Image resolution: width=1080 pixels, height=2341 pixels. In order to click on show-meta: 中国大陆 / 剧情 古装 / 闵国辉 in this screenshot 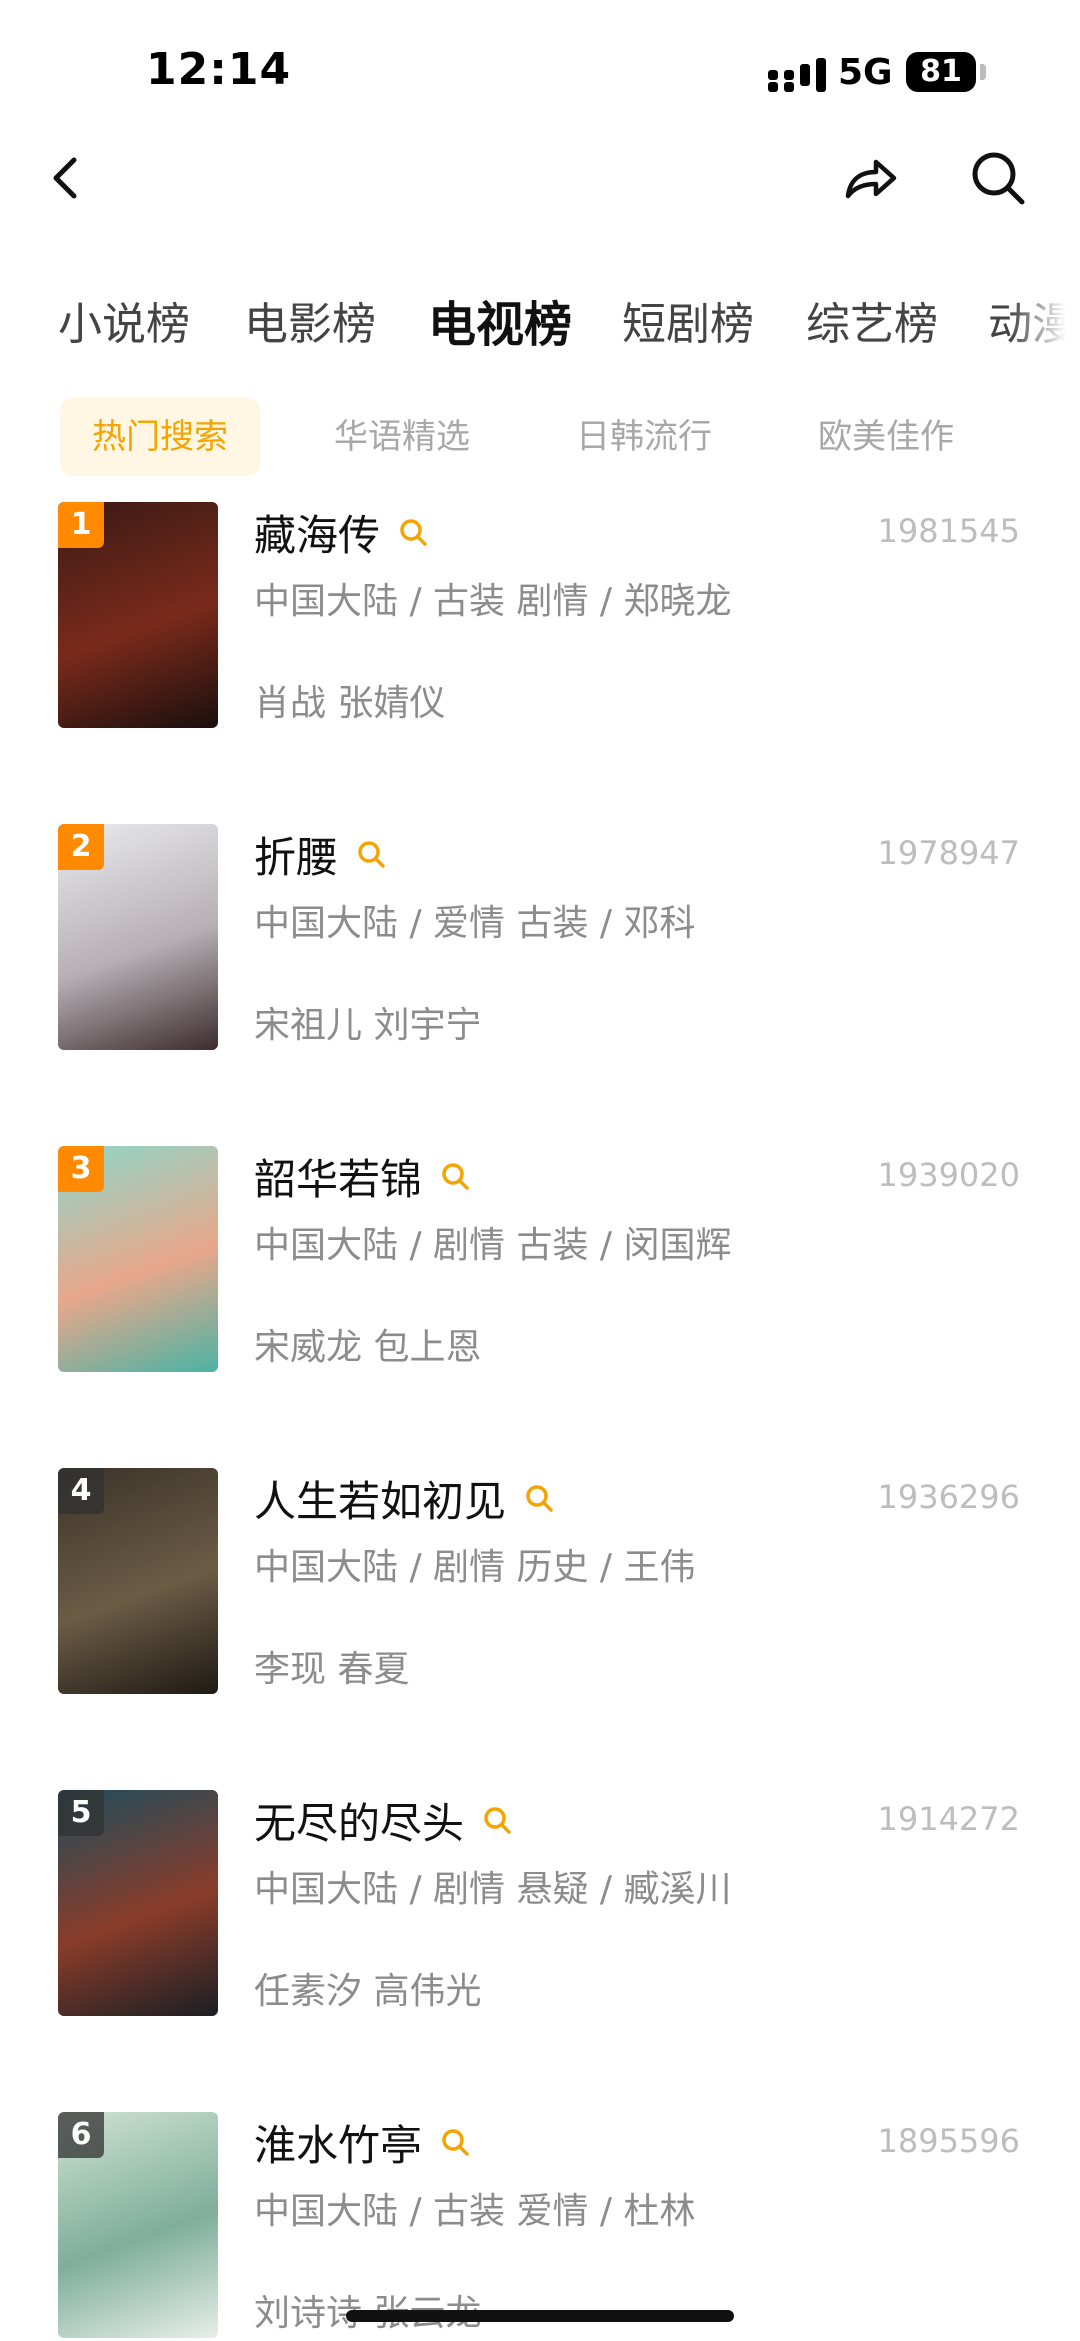, I will do `click(493, 1245)`.